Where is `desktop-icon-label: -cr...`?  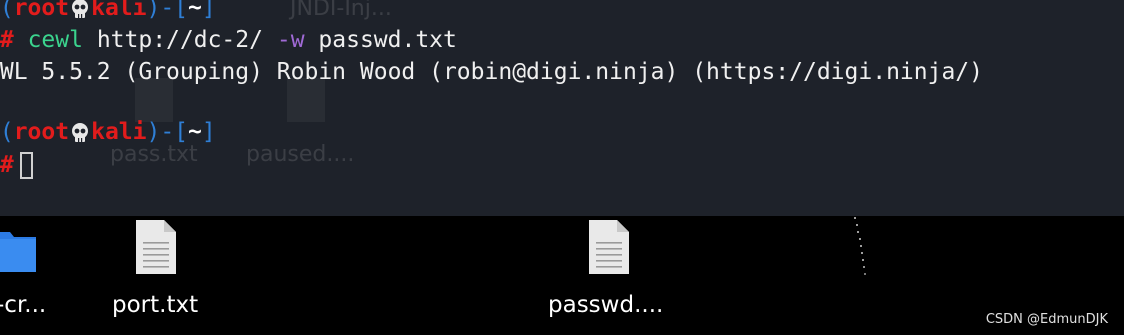
desktop-icon-label: -cr... is located at coordinates (23, 305).